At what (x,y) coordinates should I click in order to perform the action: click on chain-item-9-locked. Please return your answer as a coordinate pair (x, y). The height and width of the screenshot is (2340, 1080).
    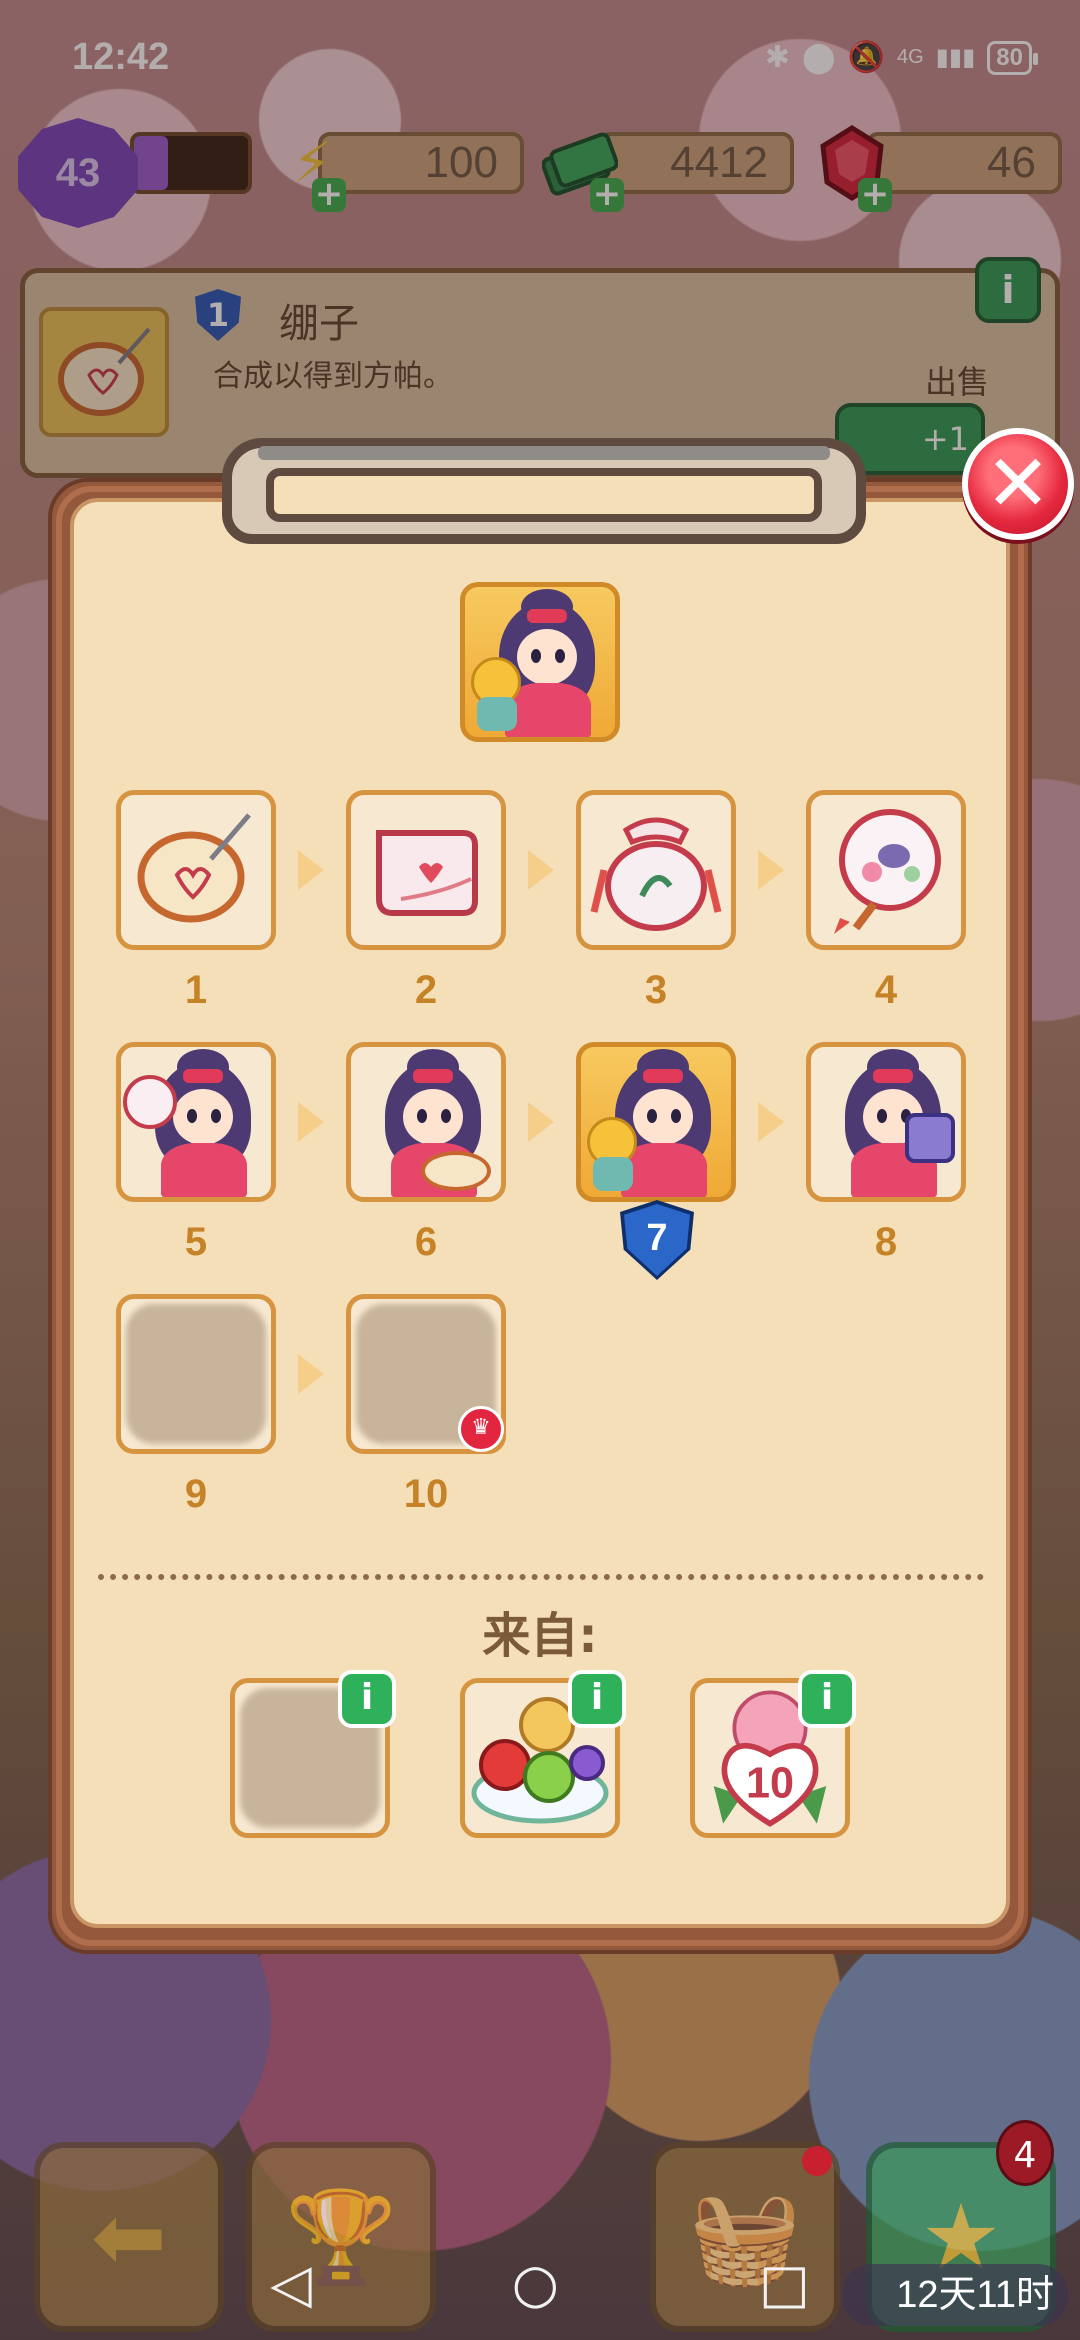
    Looking at the image, I should click on (196, 1374).